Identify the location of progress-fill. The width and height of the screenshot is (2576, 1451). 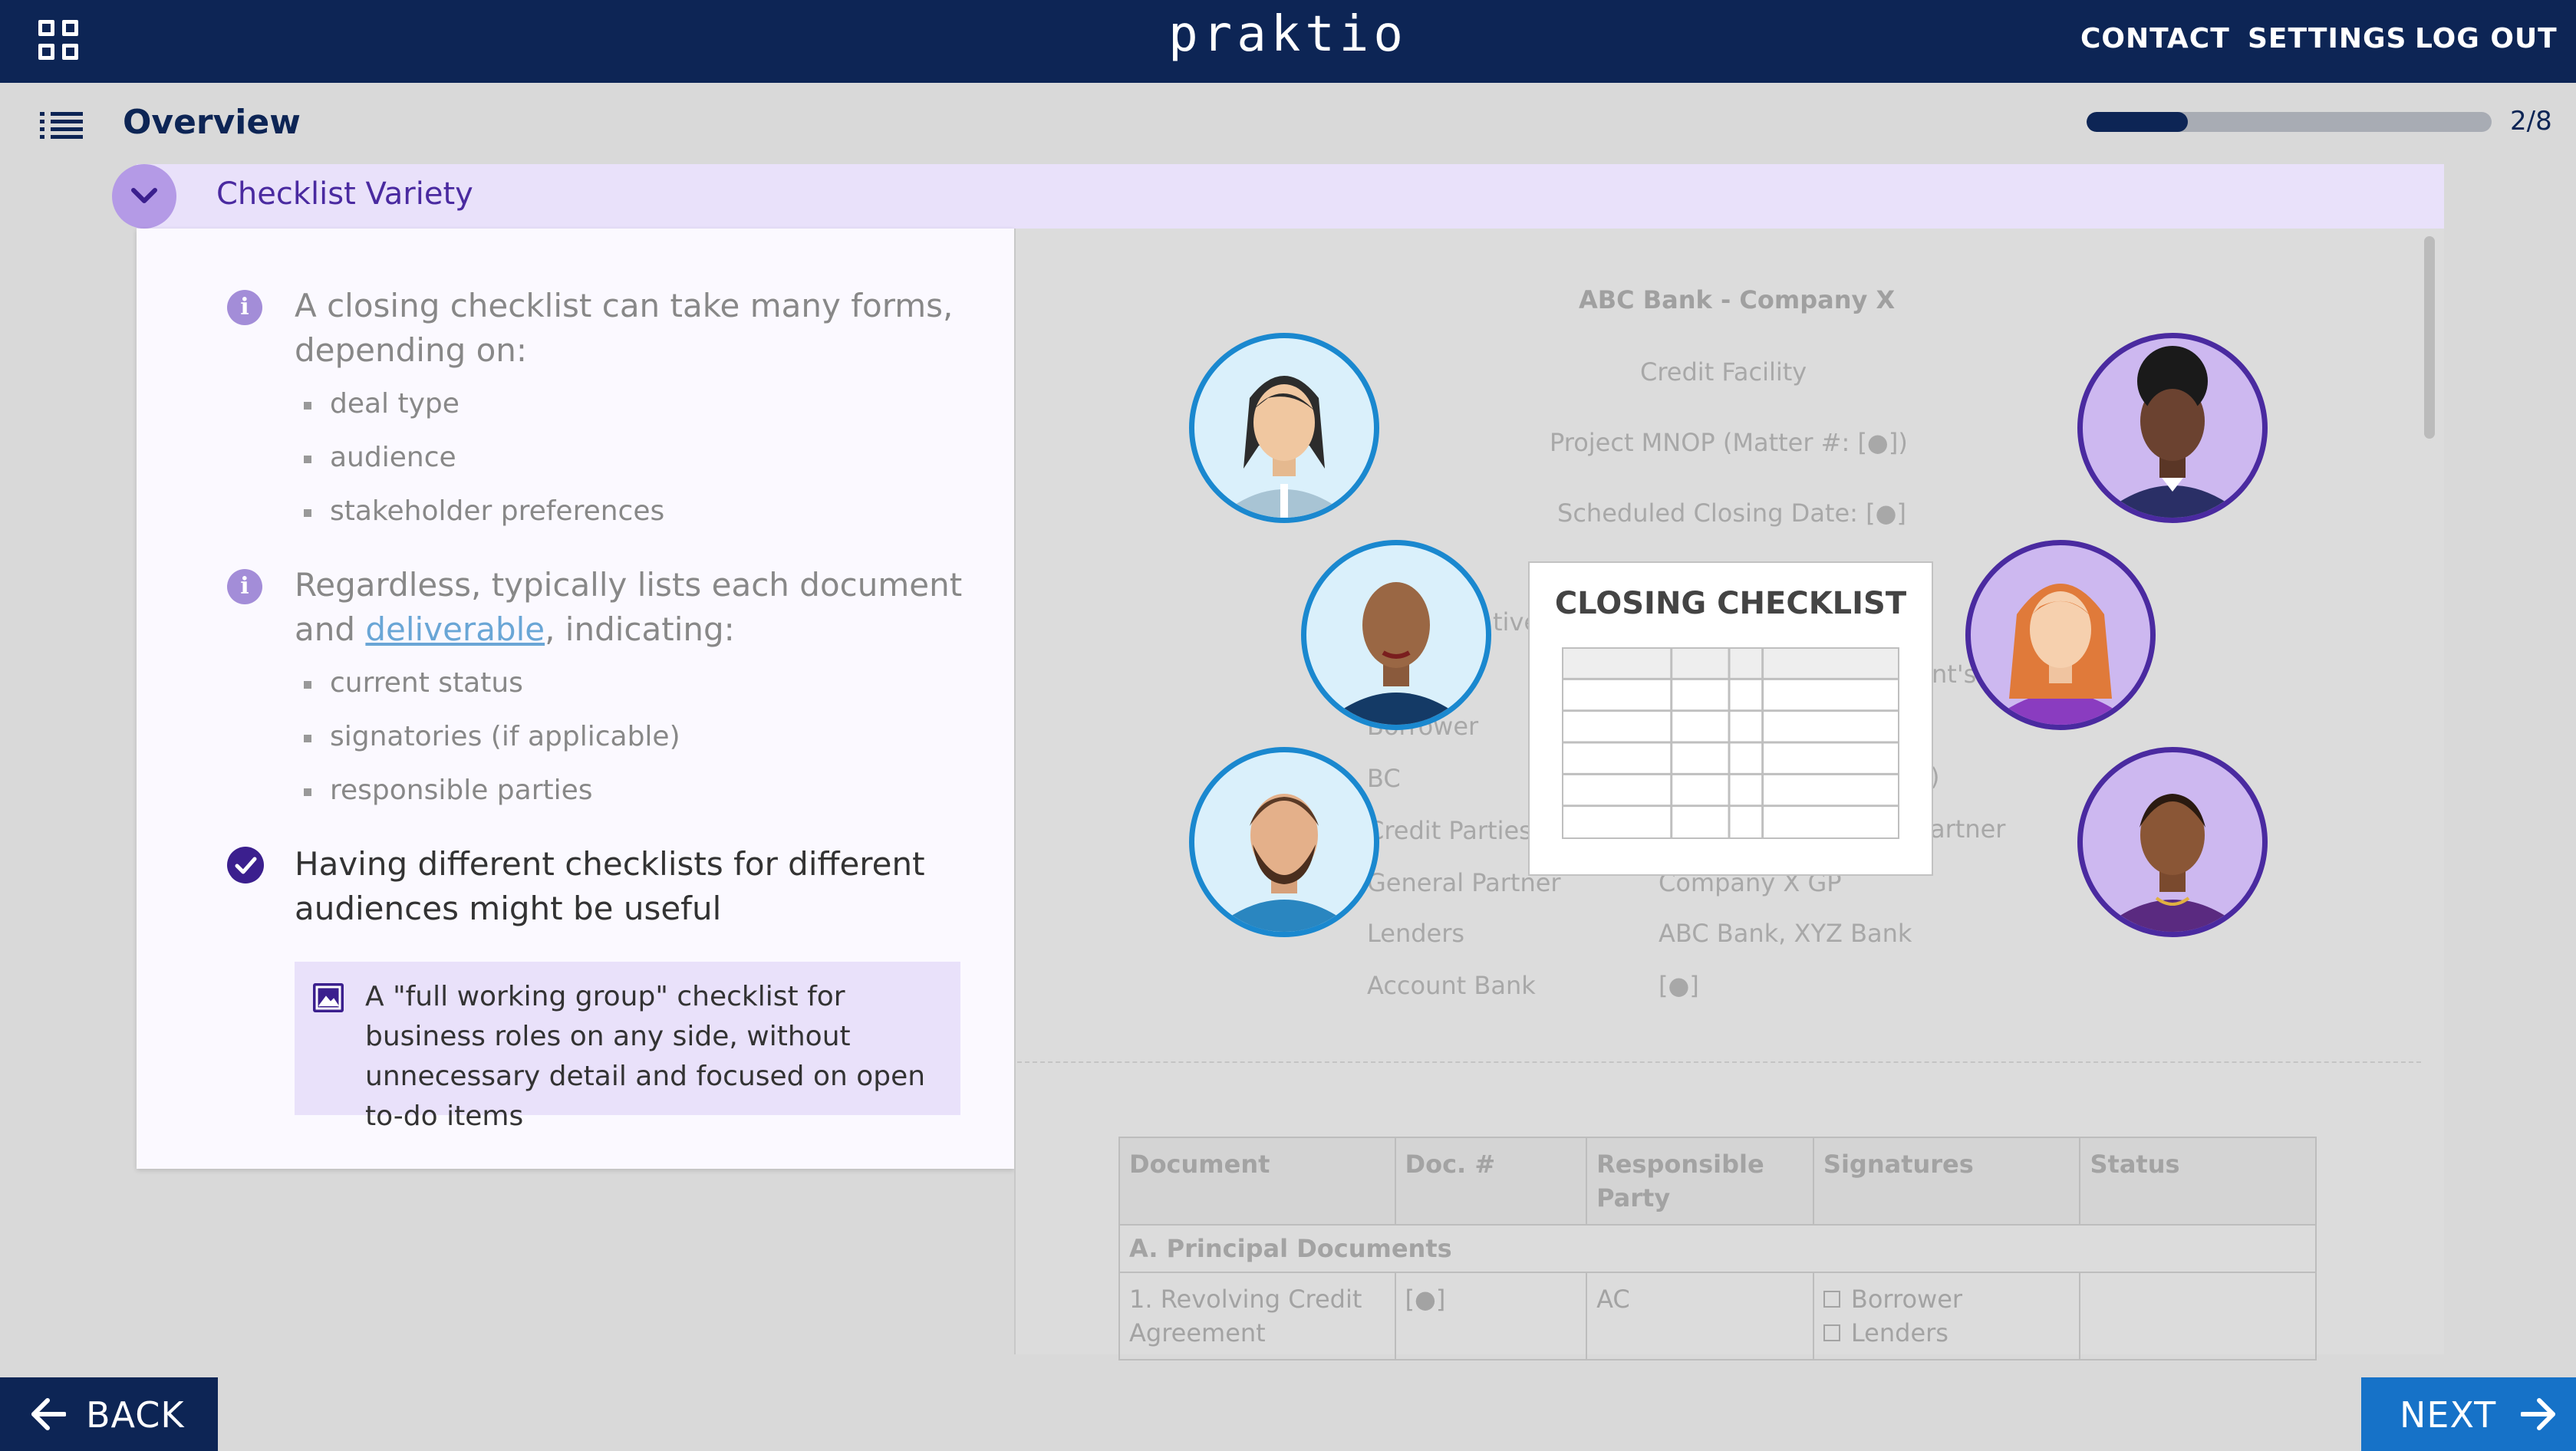
(2137, 122).